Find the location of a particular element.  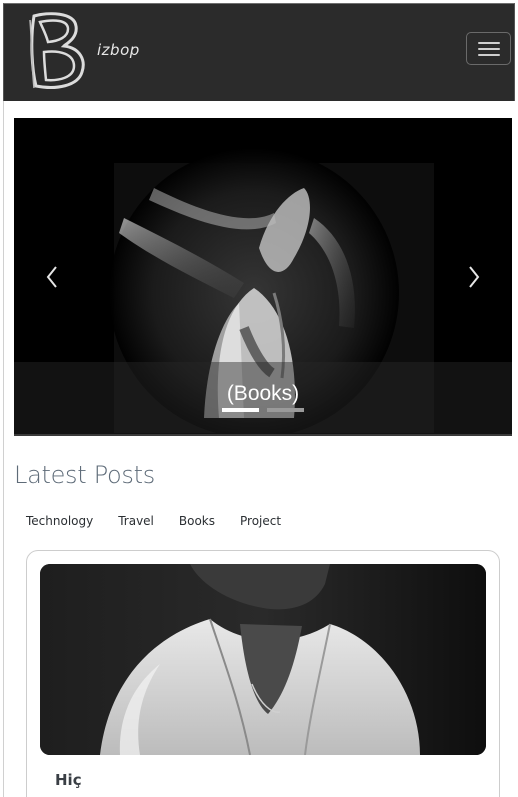

filter-travel: Travel is located at coordinates (136, 521).